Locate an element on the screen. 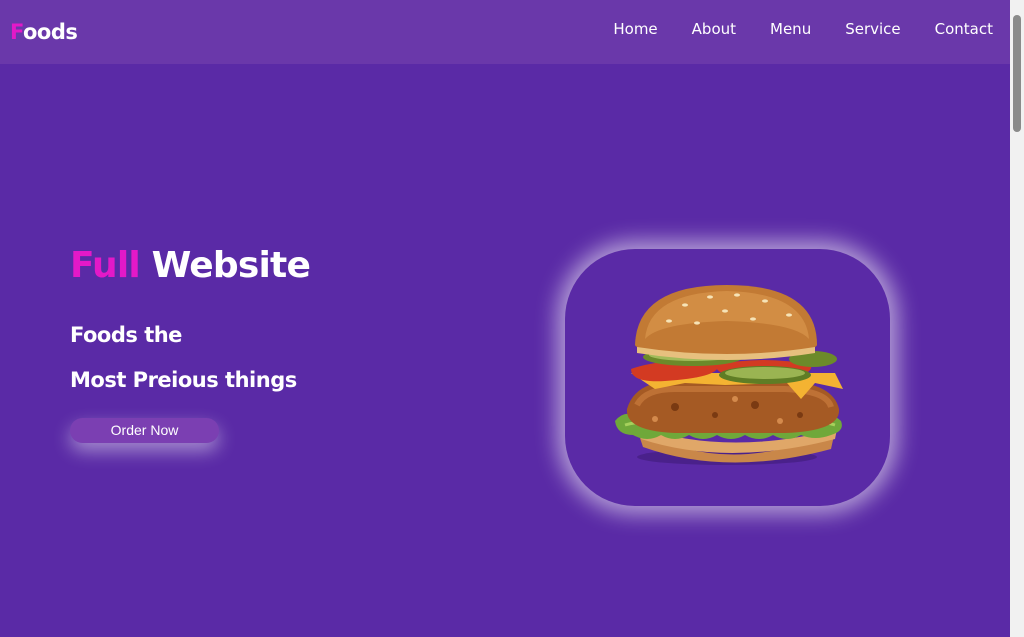 This screenshot has width=1024, height=637. logo: Foods is located at coordinates (44, 32).